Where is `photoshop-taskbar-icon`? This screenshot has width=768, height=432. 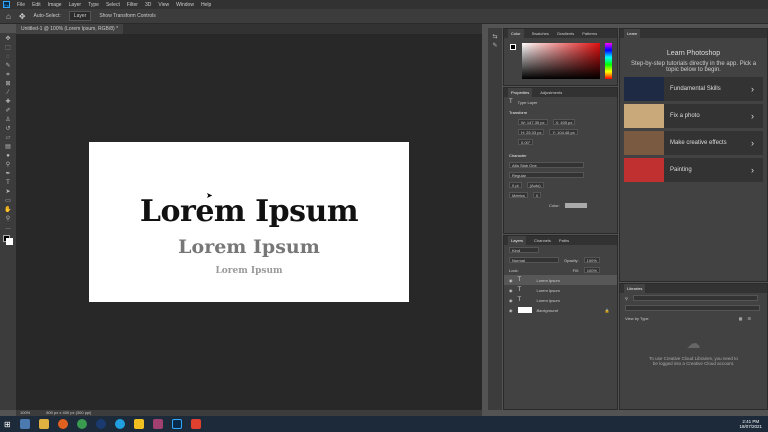 photoshop-taskbar-icon is located at coordinates (176, 424).